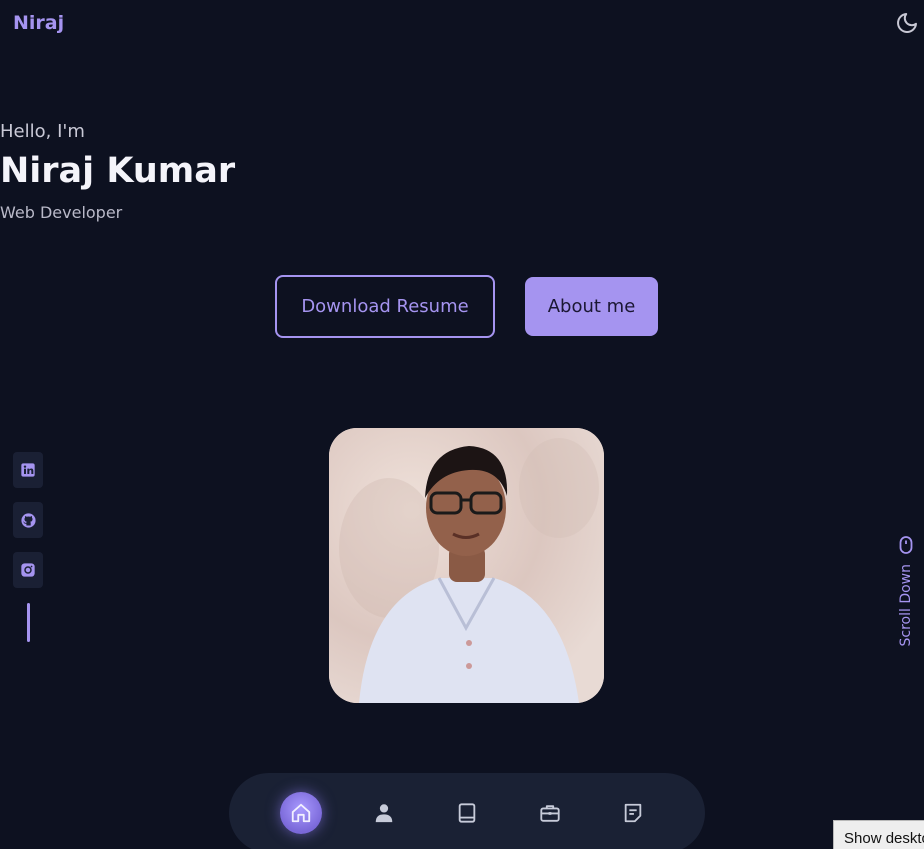  I want to click on bottom-navigation, so click(467, 811).